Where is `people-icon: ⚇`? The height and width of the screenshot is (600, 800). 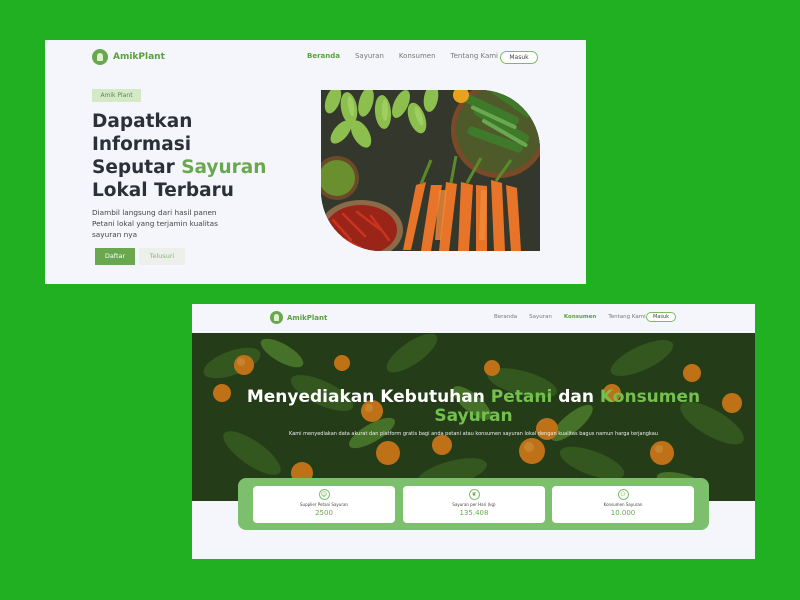 people-icon: ⚇ is located at coordinates (623, 494).